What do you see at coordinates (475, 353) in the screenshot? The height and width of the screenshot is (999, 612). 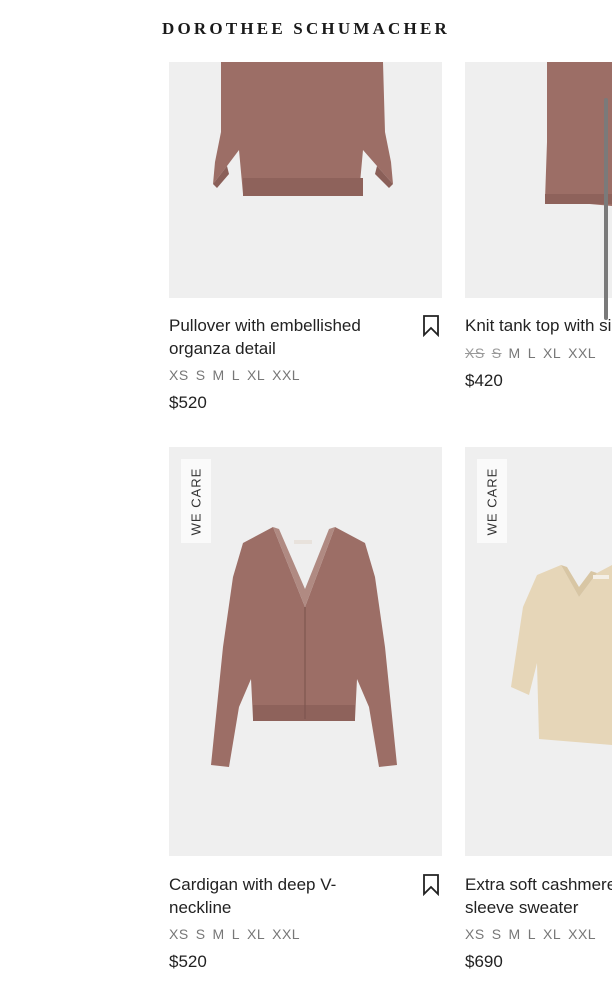 I see `size-option-unavailable: XS` at bounding box center [475, 353].